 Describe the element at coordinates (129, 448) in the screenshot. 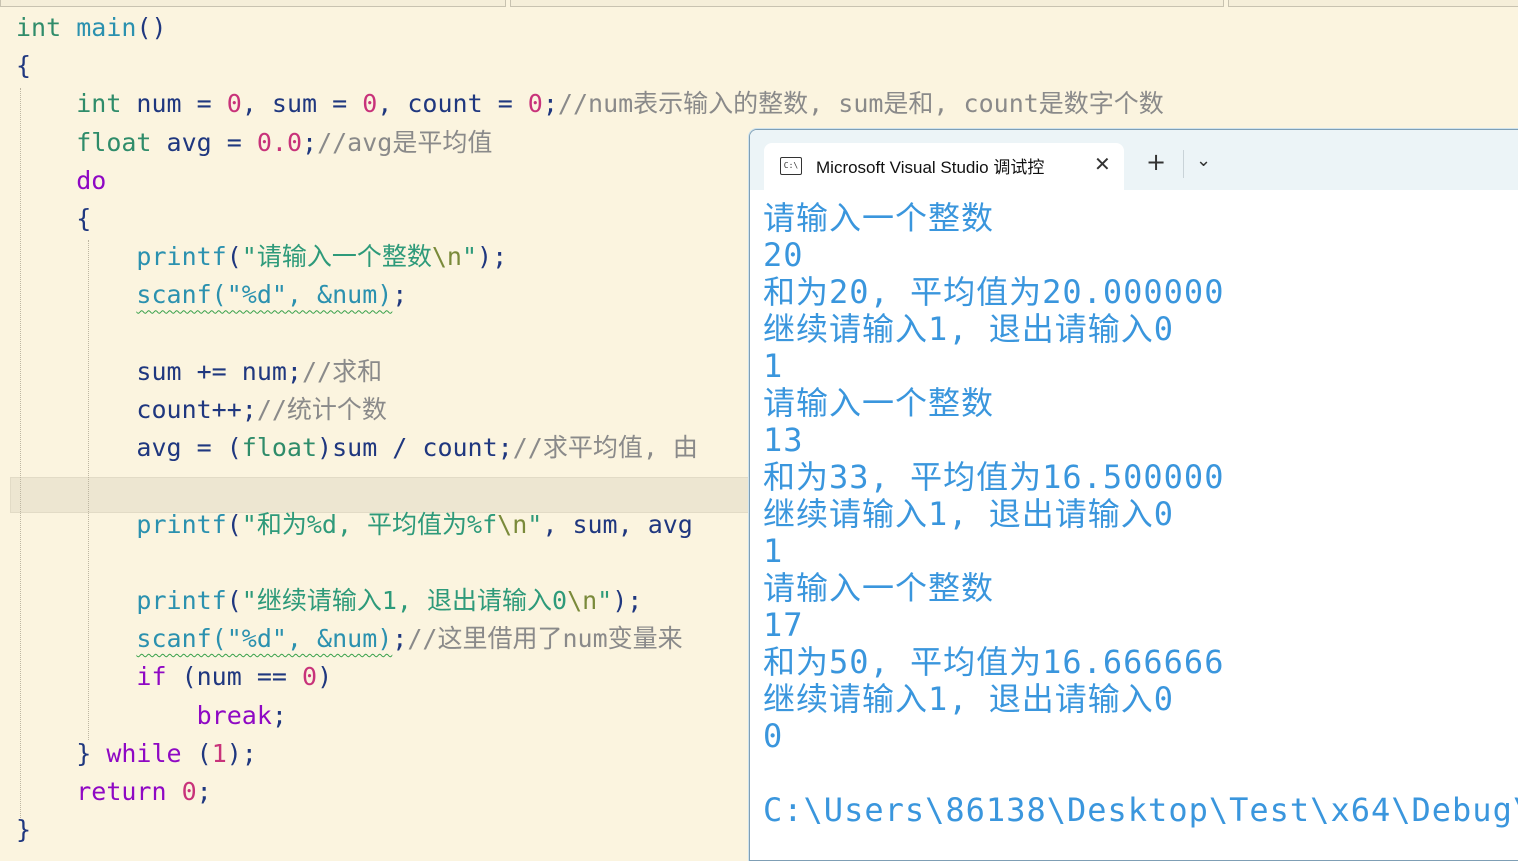

I see `code-token: avg = (` at that location.